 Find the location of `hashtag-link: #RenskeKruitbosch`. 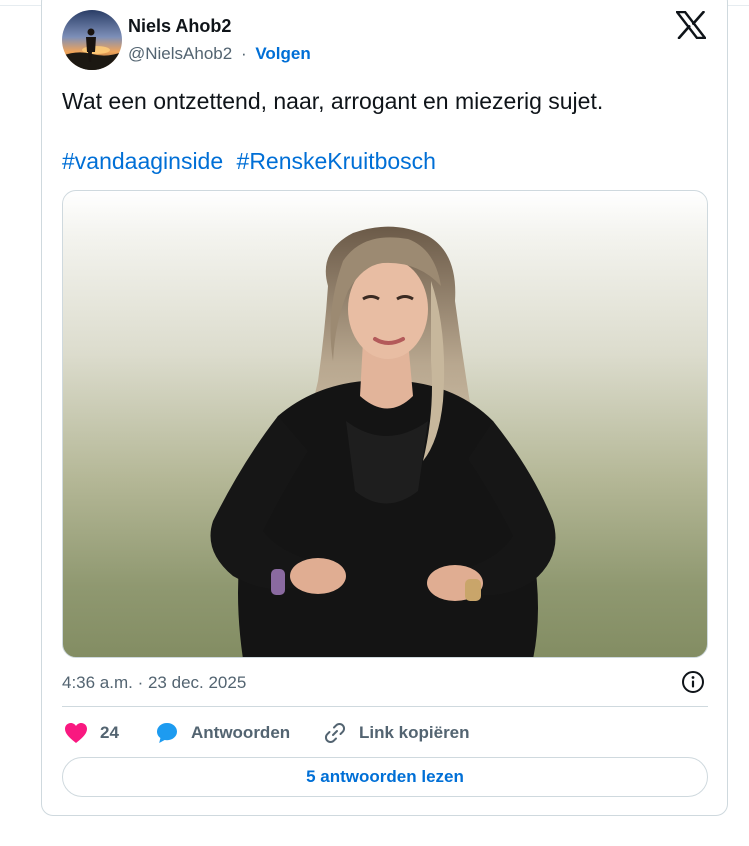

hashtag-link: #RenskeKruitbosch is located at coordinates (336, 161).